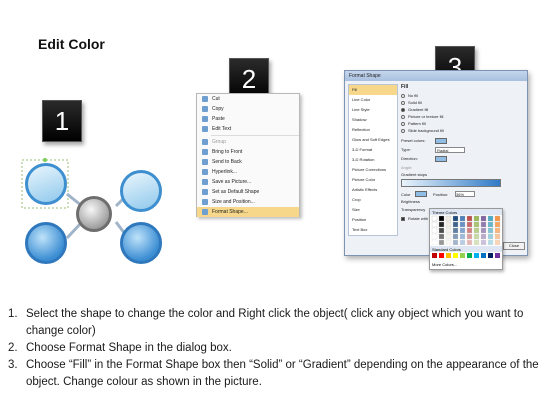  I want to click on paste-icon, so click(205, 119).